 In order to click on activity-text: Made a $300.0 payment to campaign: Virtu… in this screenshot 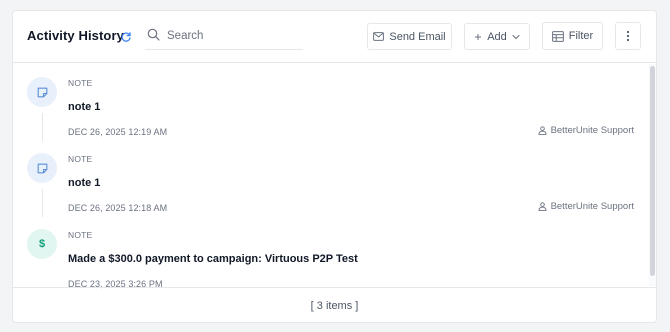, I will do `click(213, 259)`.